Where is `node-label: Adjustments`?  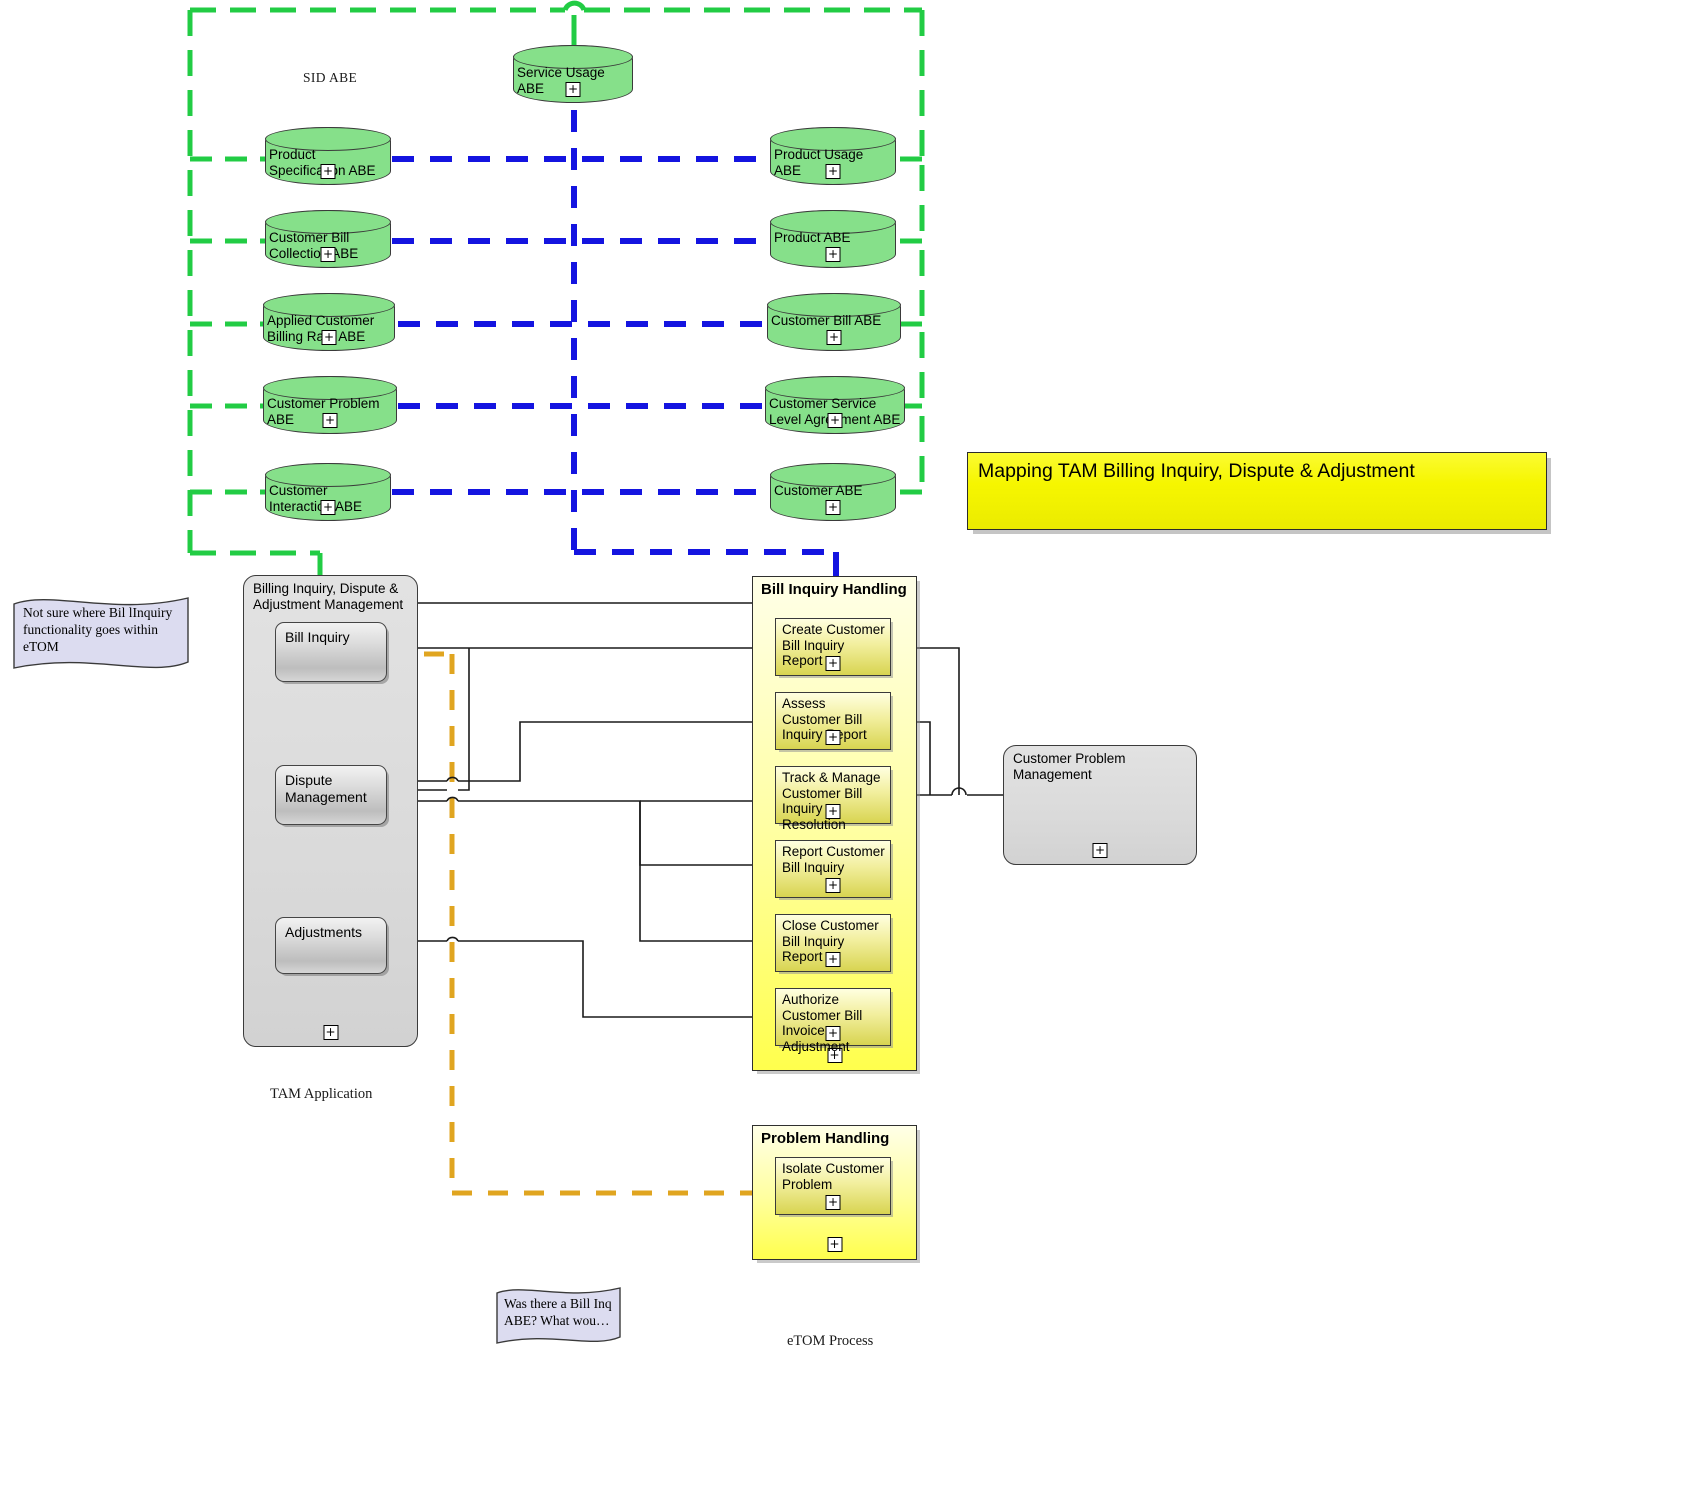 node-label: Adjustments is located at coordinates (324, 932).